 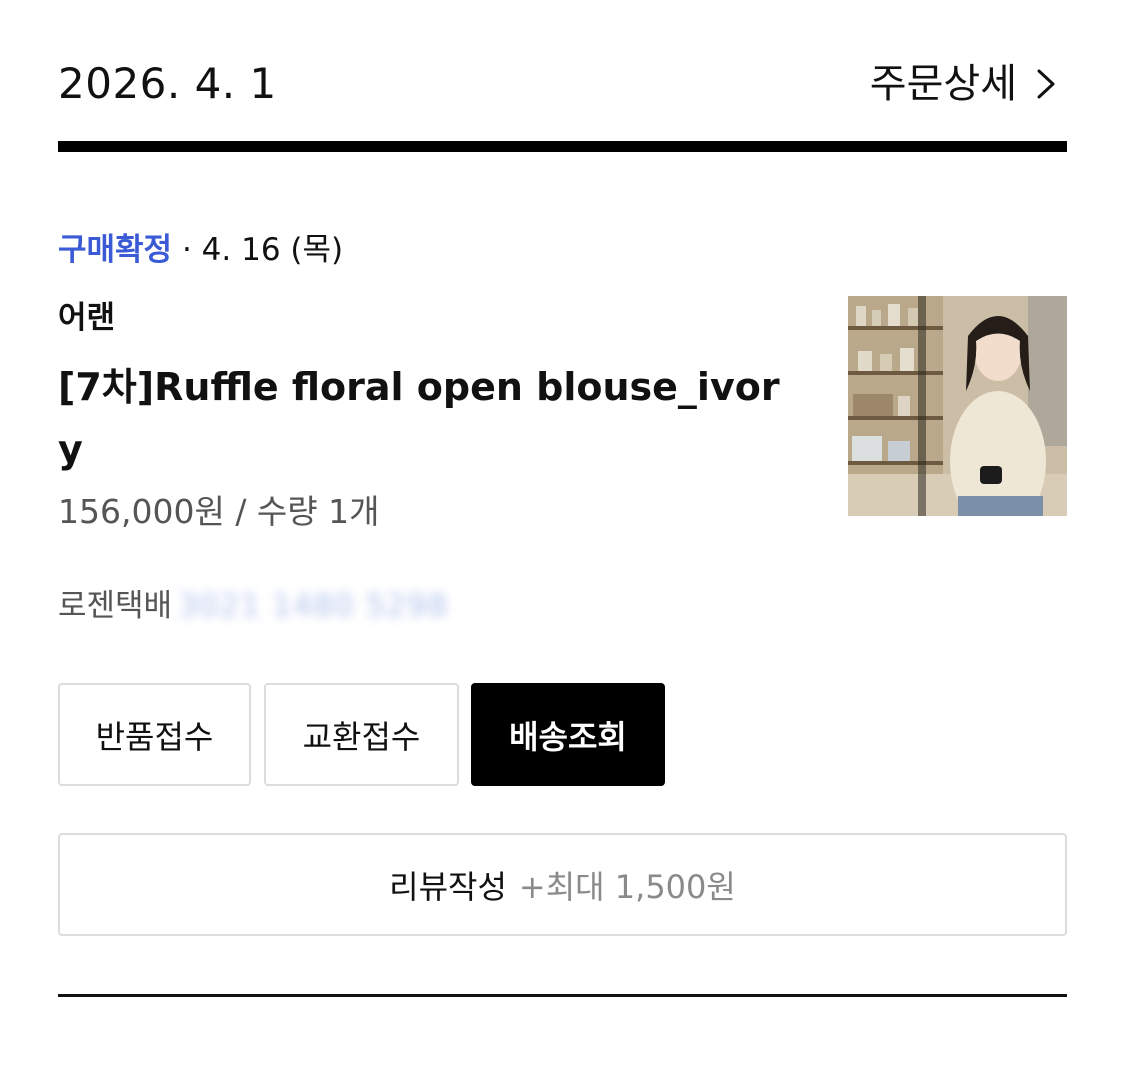 What do you see at coordinates (272, 250) in the screenshot?
I see `status-date: 4. 16 (목)` at bounding box center [272, 250].